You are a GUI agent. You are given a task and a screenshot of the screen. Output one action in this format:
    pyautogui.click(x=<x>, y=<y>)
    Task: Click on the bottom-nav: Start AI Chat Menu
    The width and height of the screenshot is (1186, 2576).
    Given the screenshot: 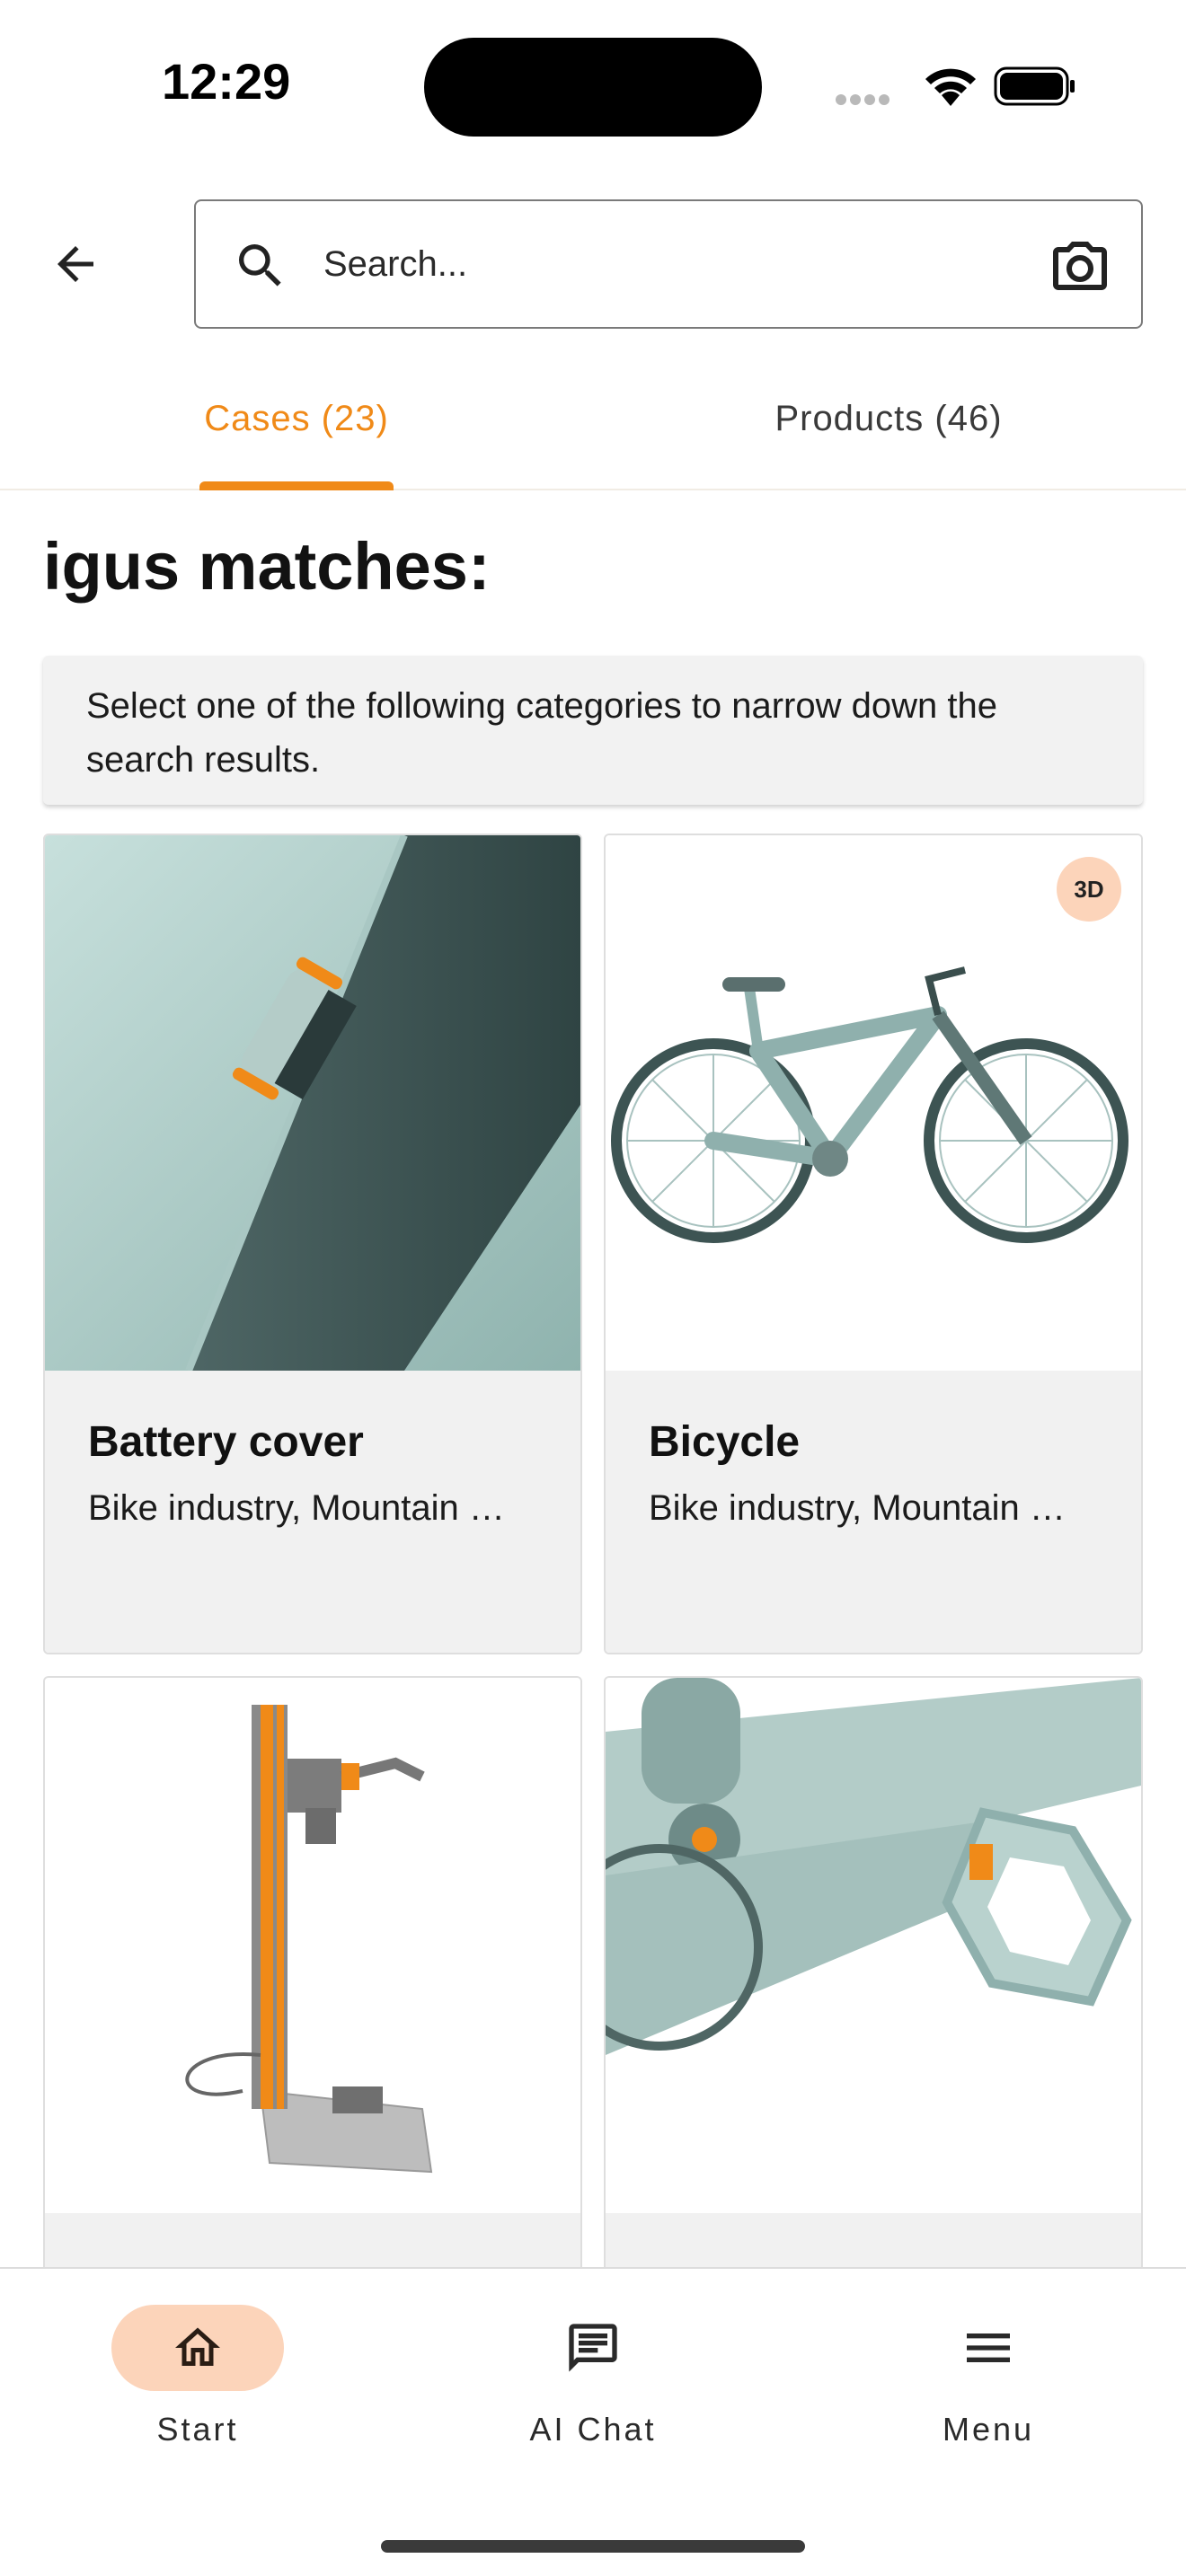 What is the action you would take?
    pyautogui.click(x=593, y=2421)
    